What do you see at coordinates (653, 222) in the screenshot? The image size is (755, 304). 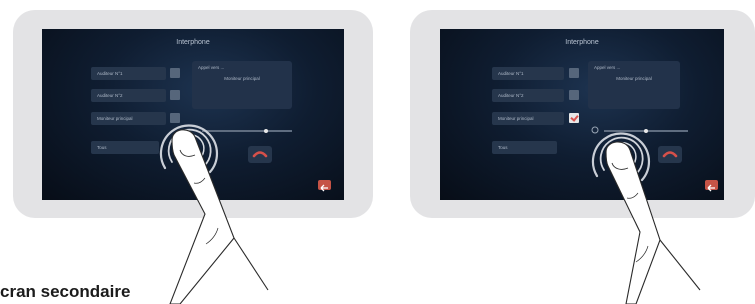 I see `pointing-hand-right` at bounding box center [653, 222].